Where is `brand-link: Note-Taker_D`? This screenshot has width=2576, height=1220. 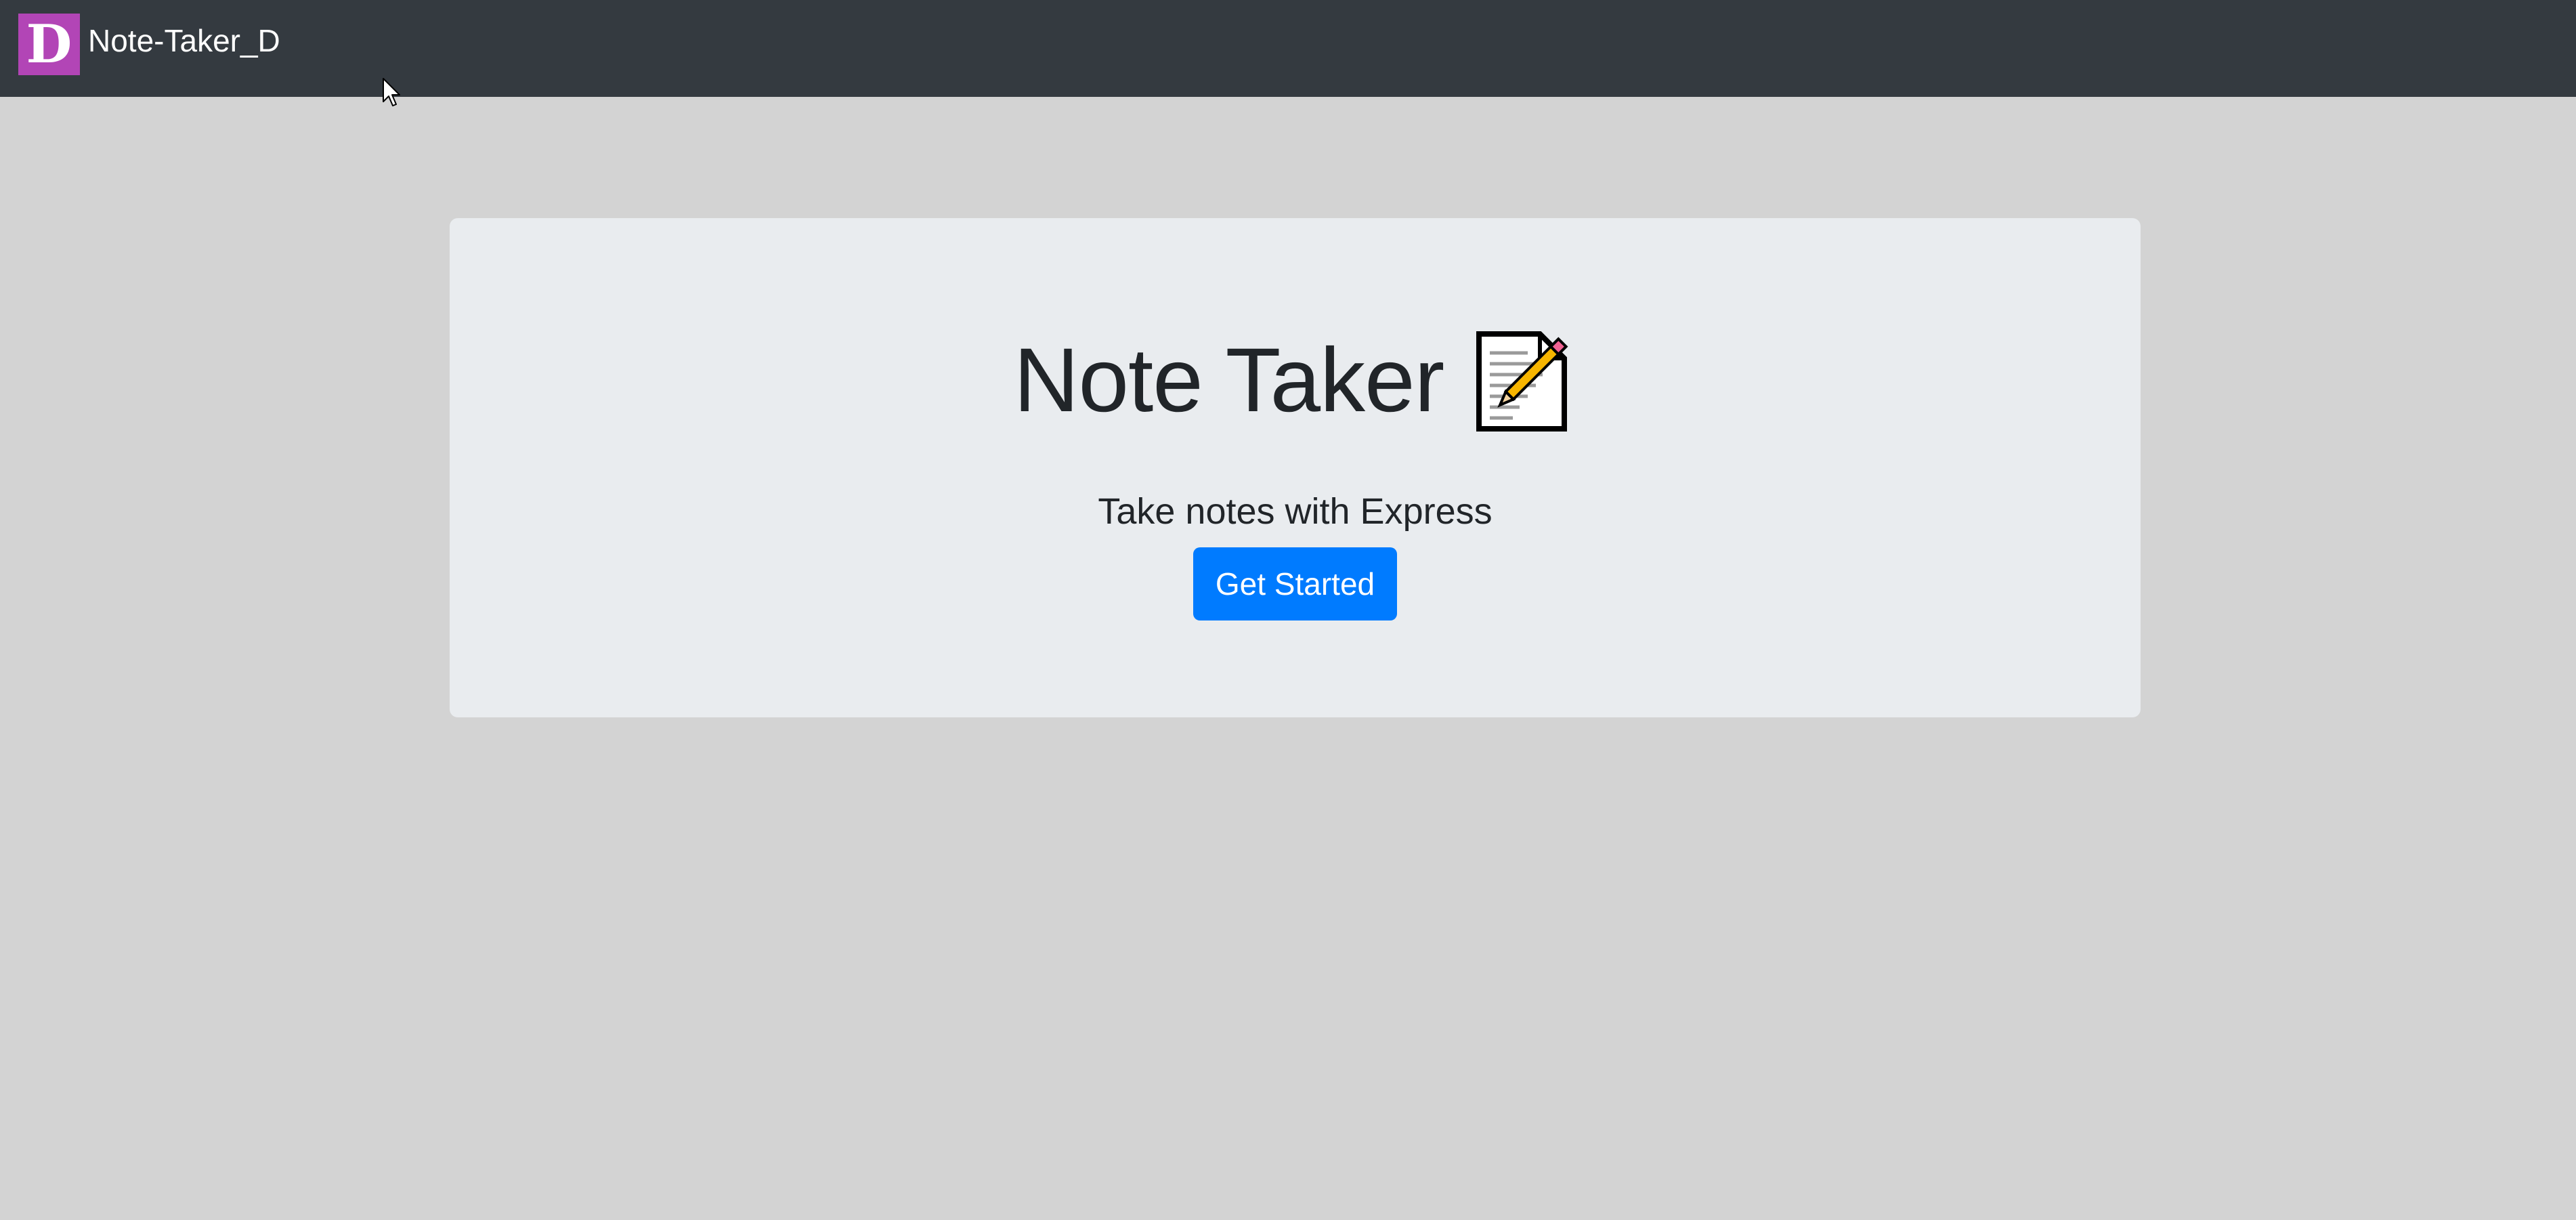
brand-link: Note-Taker_D is located at coordinates (184, 40).